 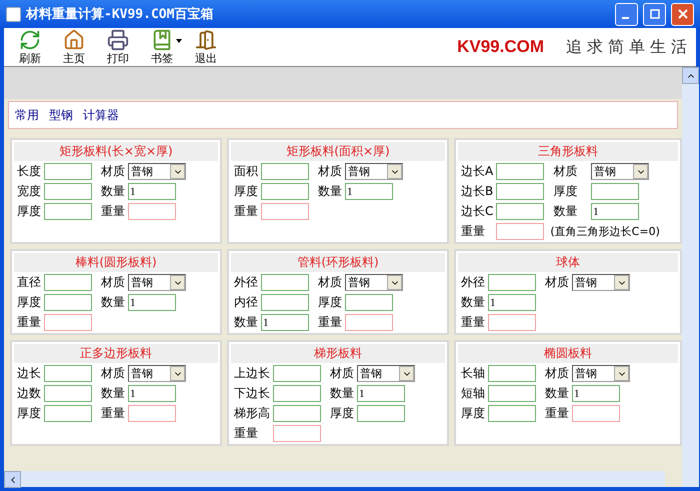 I want to click on panel-title: 球体, so click(x=568, y=262).